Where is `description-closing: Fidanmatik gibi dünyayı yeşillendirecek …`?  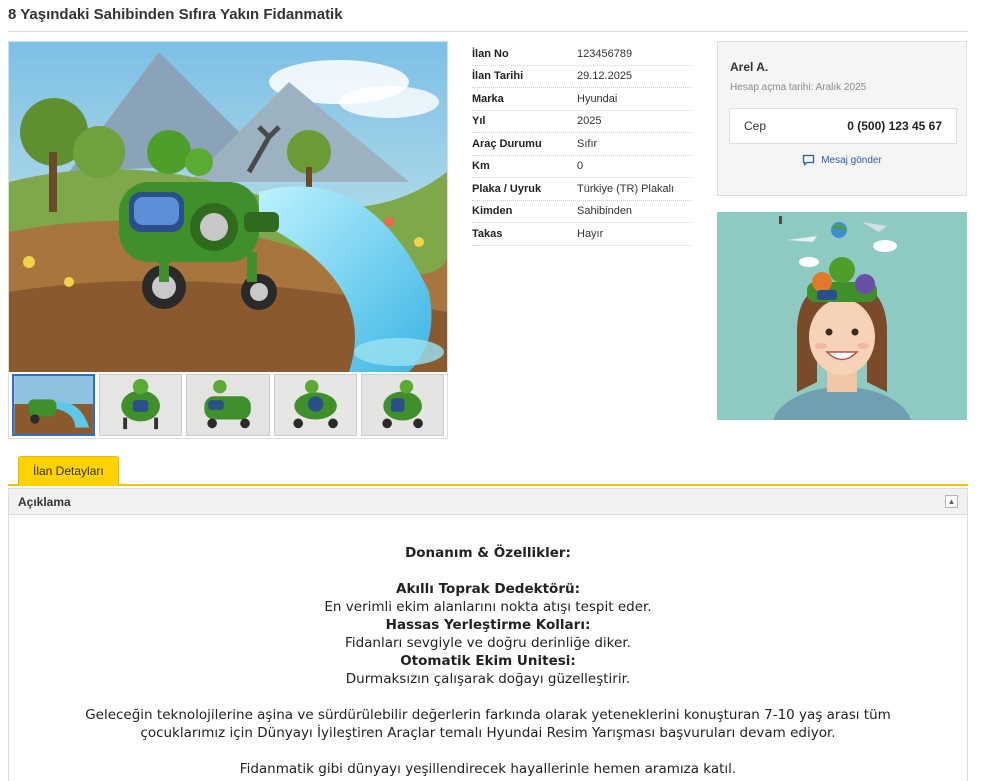 description-closing: Fidanmatik gibi dünyayı yeşillendirecek … is located at coordinates (488, 769).